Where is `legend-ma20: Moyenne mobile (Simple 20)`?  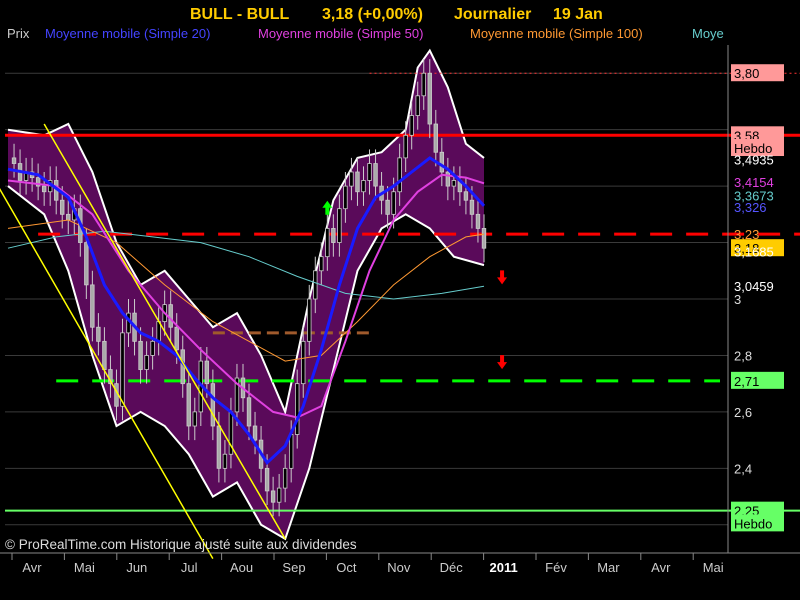
legend-ma20: Moyenne mobile (Simple 20) is located at coordinates (127, 33).